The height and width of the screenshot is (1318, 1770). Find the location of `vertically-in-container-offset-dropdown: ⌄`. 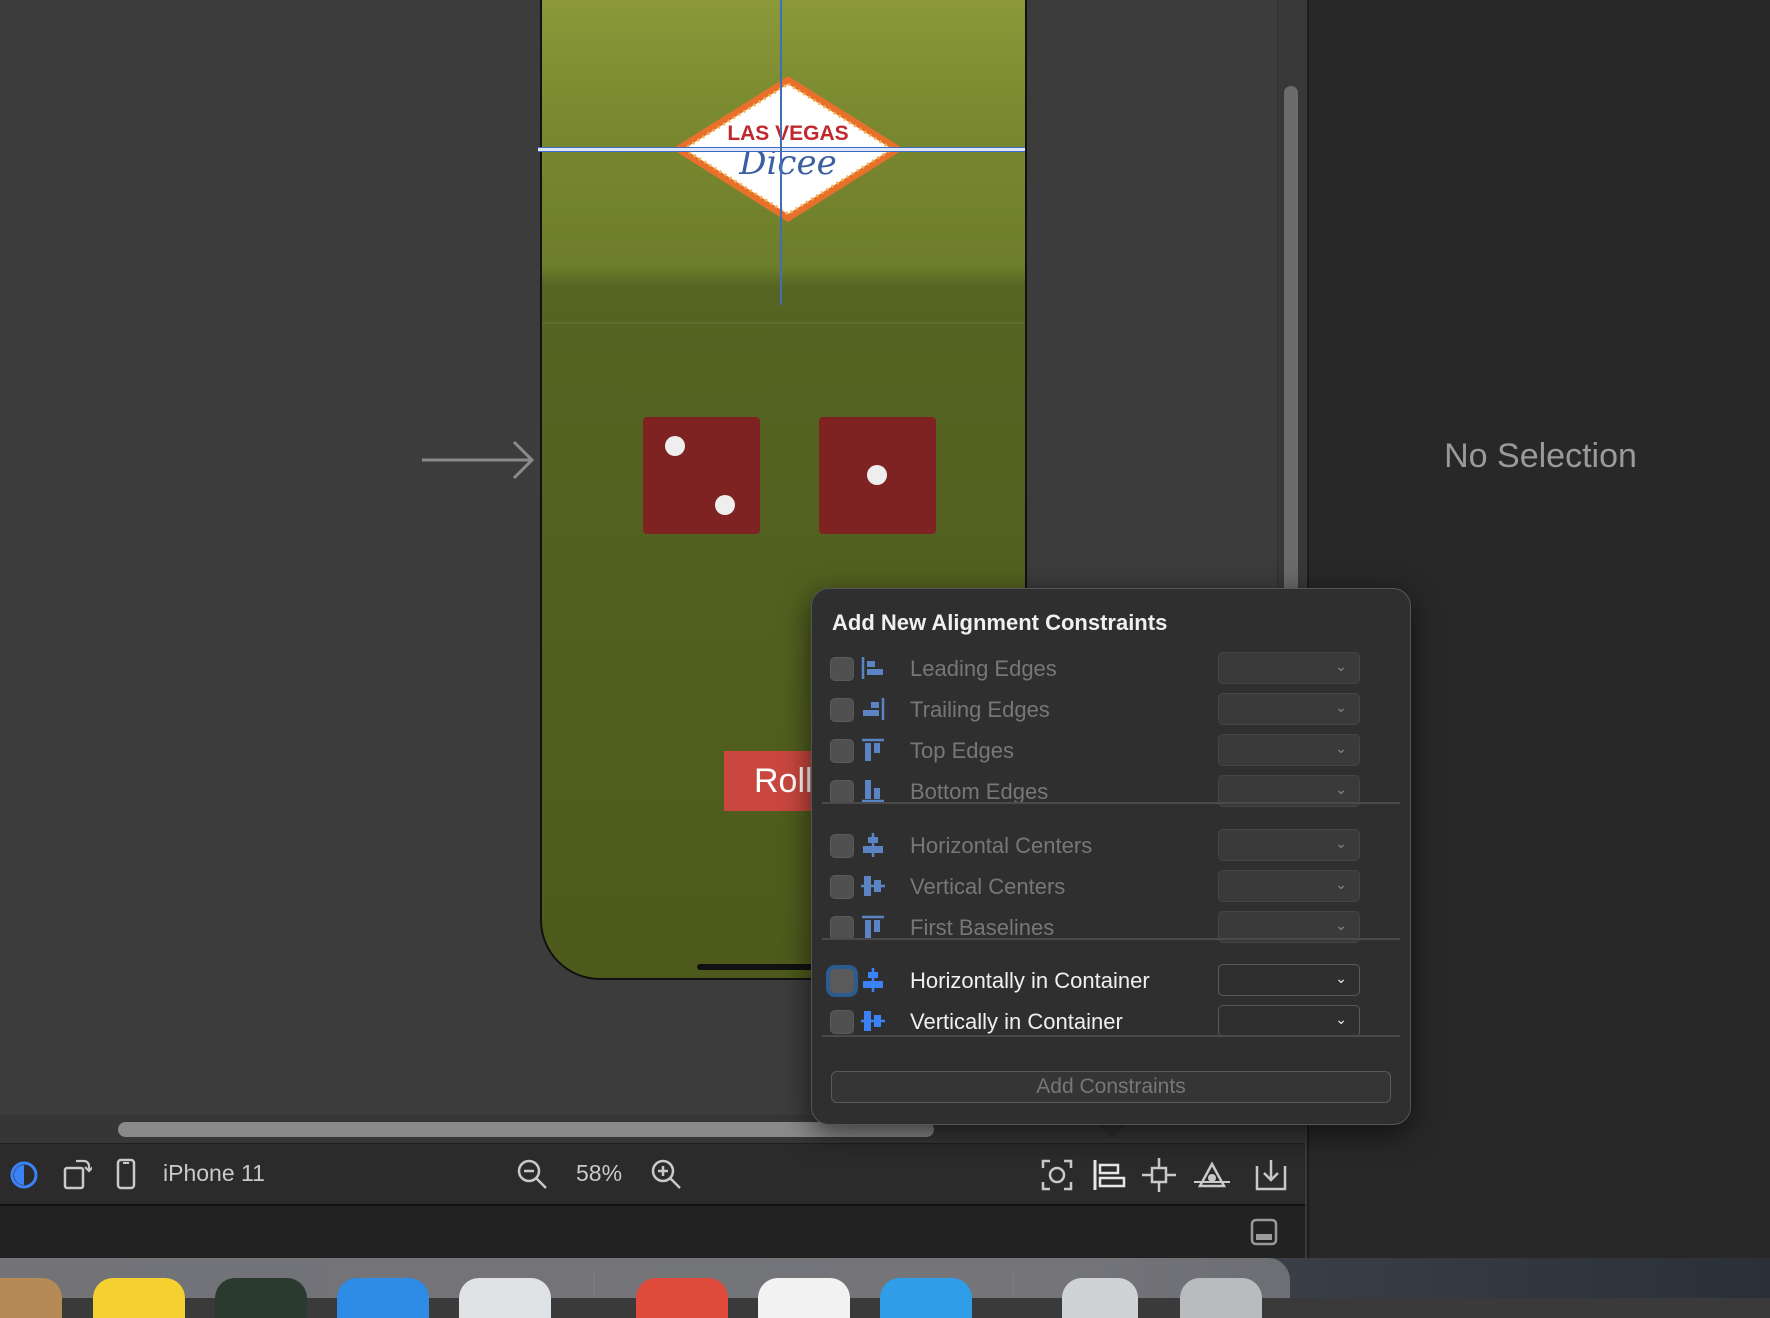

vertically-in-container-offset-dropdown: ⌄ is located at coordinates (1289, 1021).